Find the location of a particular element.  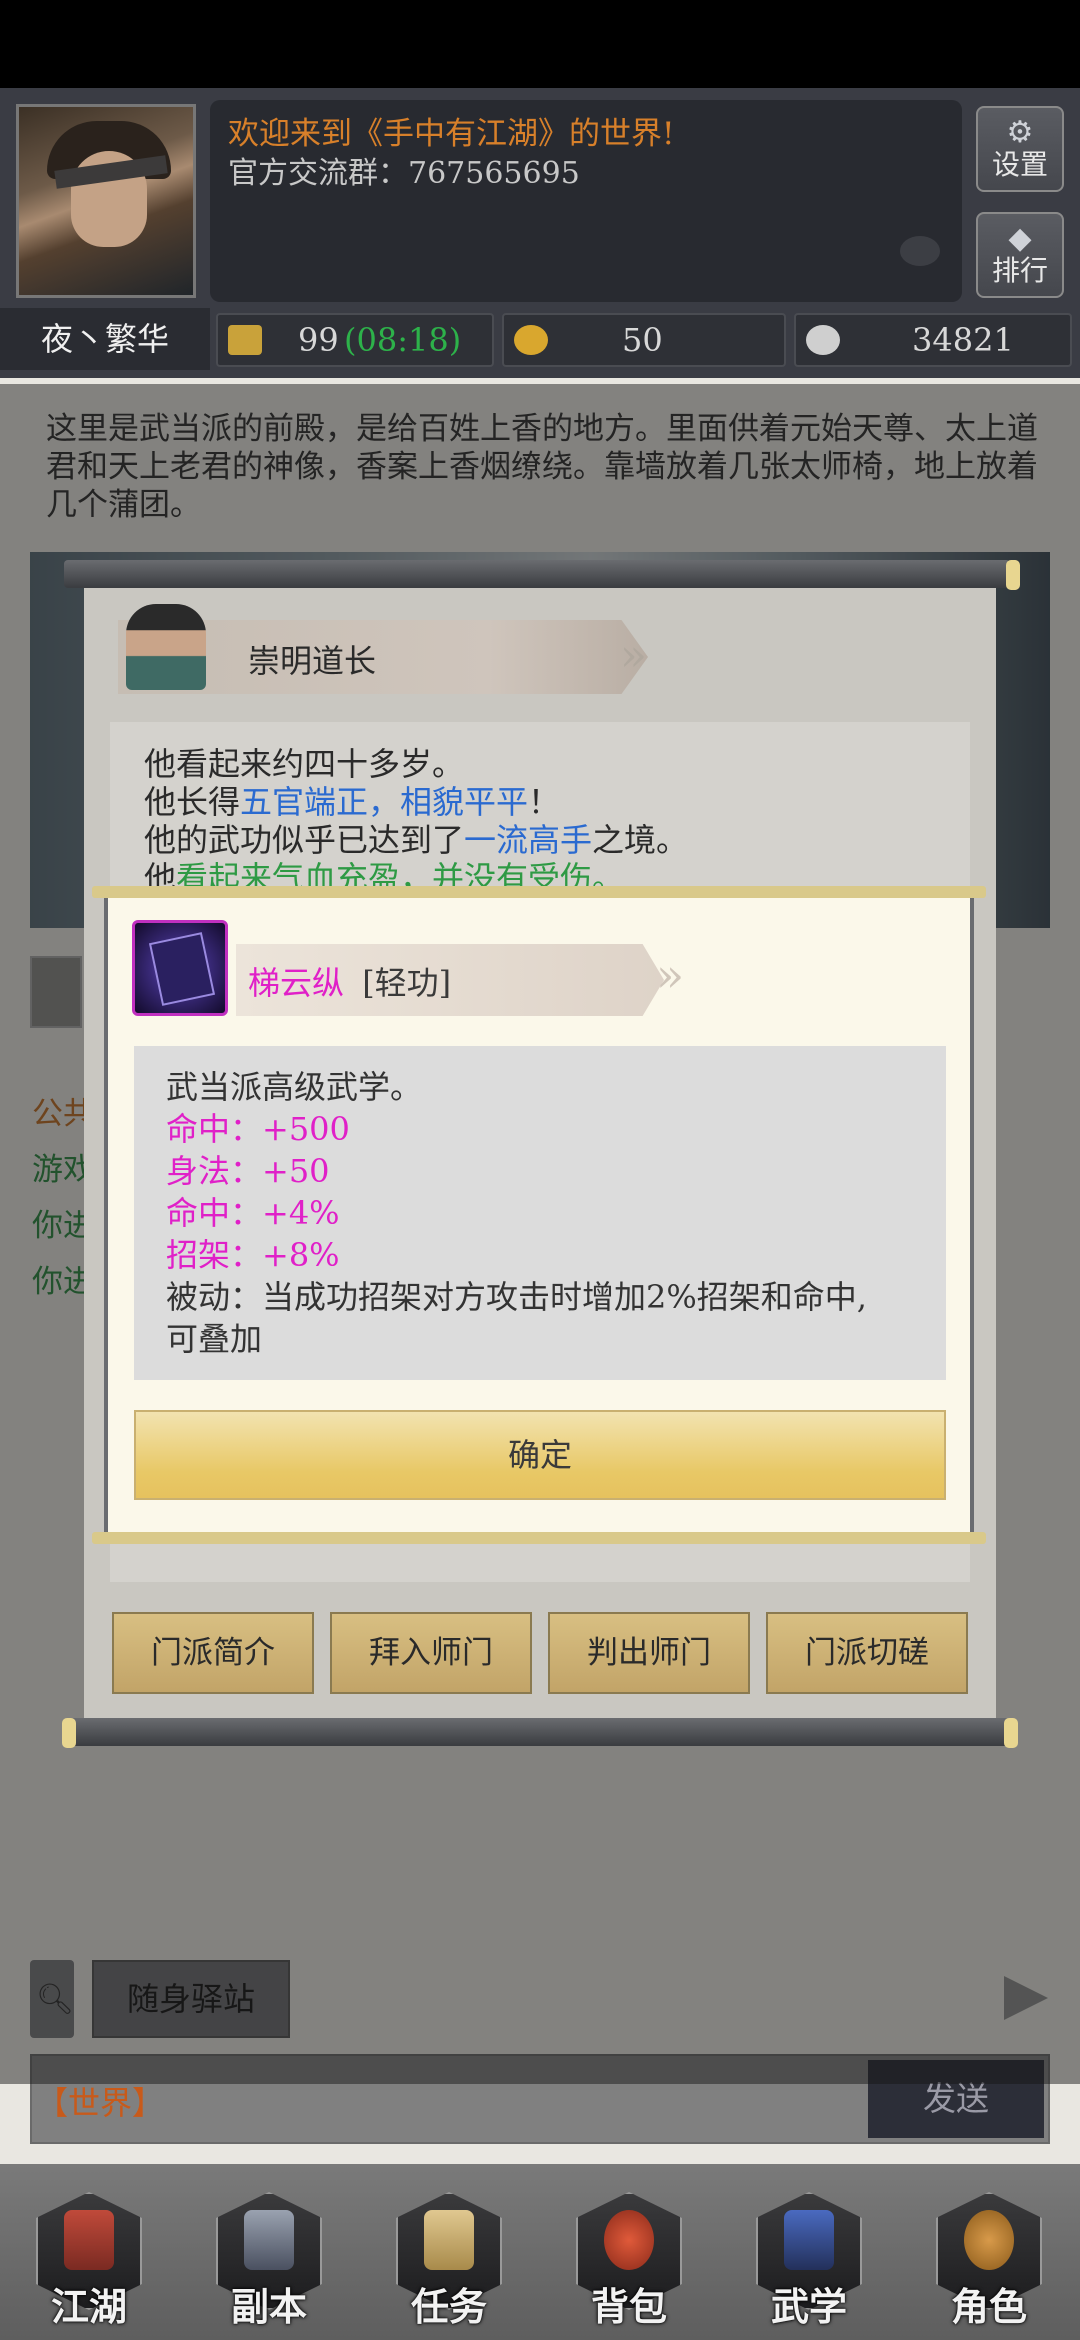

tab-martial-arts: 武学 is located at coordinates (809, 2258).